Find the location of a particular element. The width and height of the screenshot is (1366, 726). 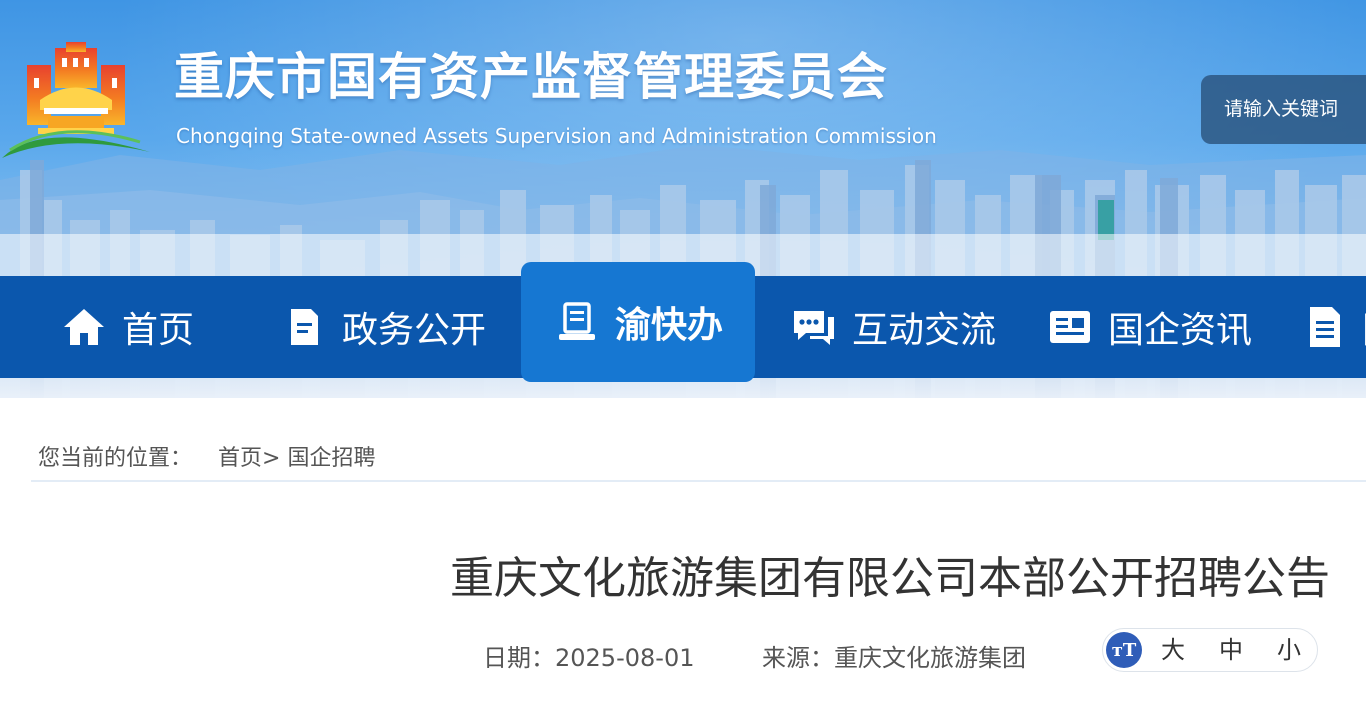

nav-item-soe-news: 国企资讯 is located at coordinates (1149, 327).